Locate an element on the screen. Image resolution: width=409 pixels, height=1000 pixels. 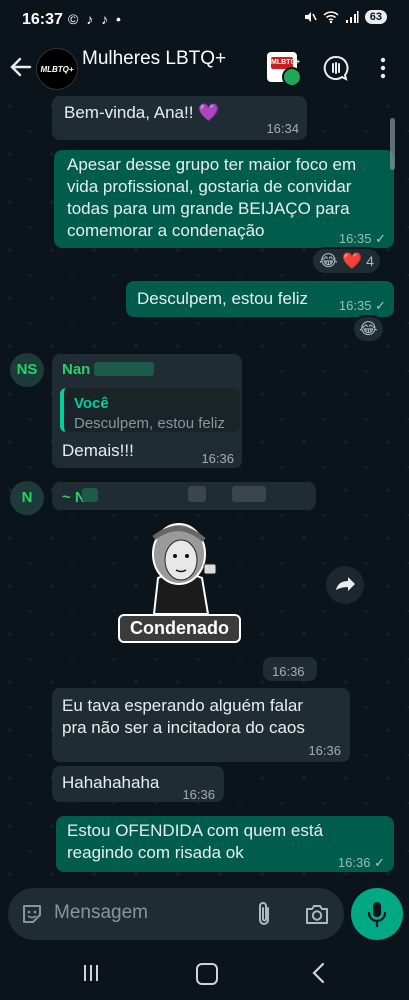
message-bubble: Bem-vinda, Ana!! 💜 16:34 is located at coordinates (179, 118).